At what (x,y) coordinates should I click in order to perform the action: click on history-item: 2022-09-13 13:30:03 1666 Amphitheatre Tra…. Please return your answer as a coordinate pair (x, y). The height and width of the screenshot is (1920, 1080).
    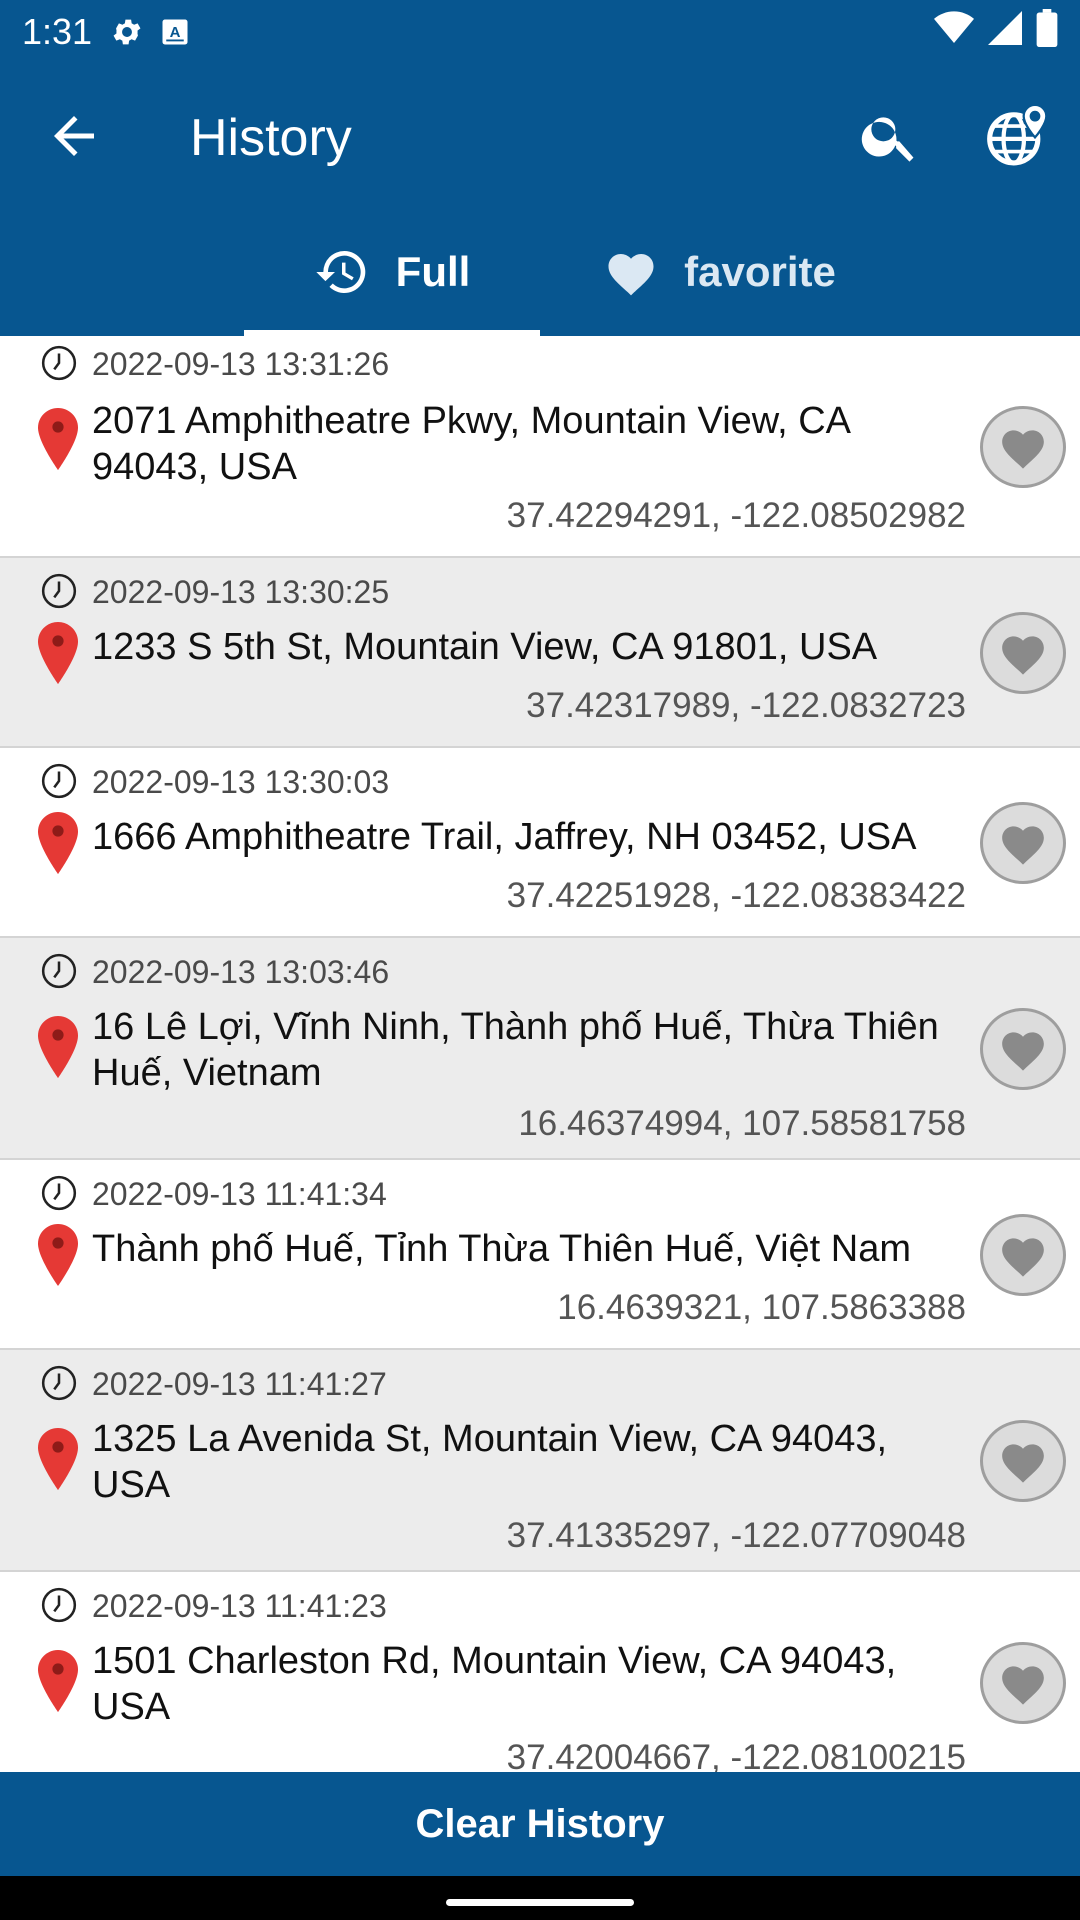
    Looking at the image, I should click on (540, 843).